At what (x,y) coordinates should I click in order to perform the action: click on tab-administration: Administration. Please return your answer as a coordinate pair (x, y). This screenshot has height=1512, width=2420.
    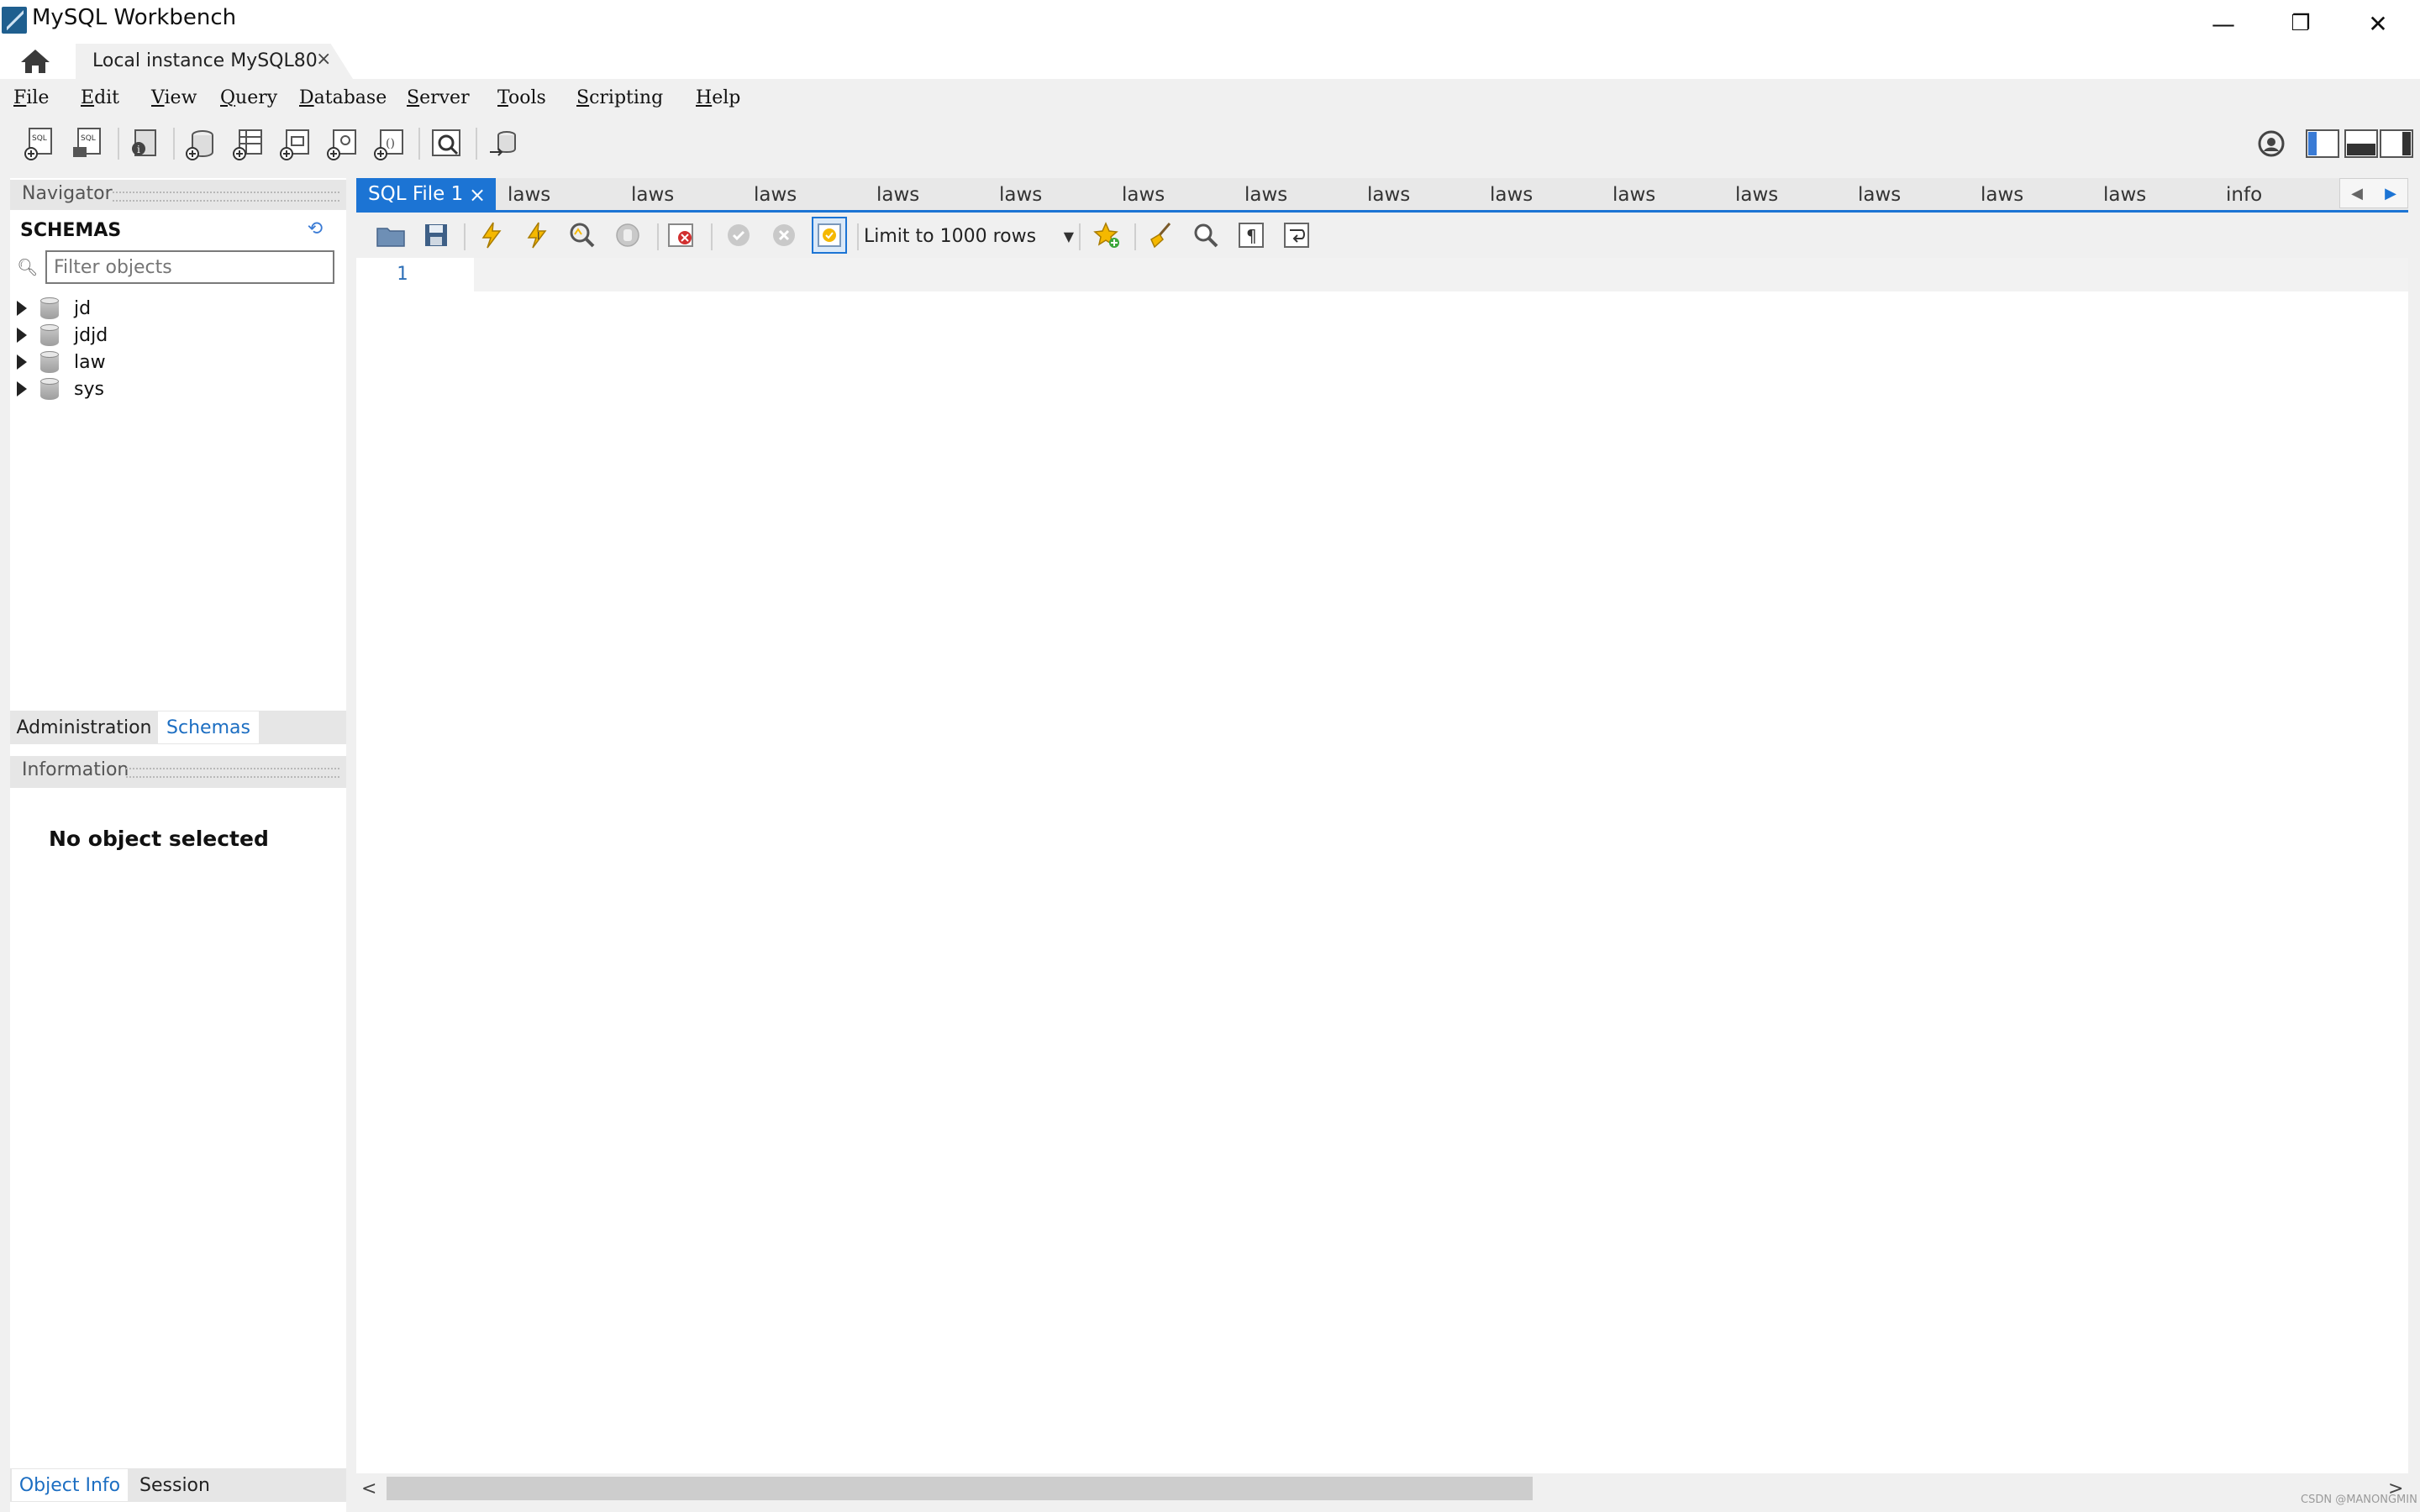
    Looking at the image, I should click on (84, 727).